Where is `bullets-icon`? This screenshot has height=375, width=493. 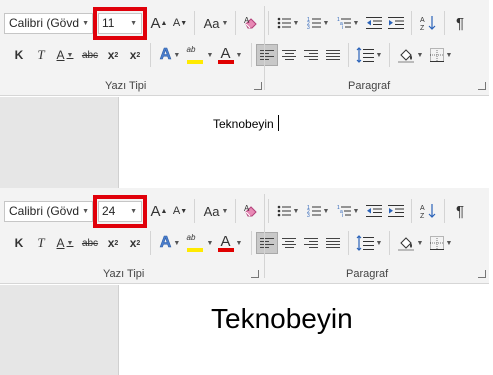 bullets-icon is located at coordinates (284, 211).